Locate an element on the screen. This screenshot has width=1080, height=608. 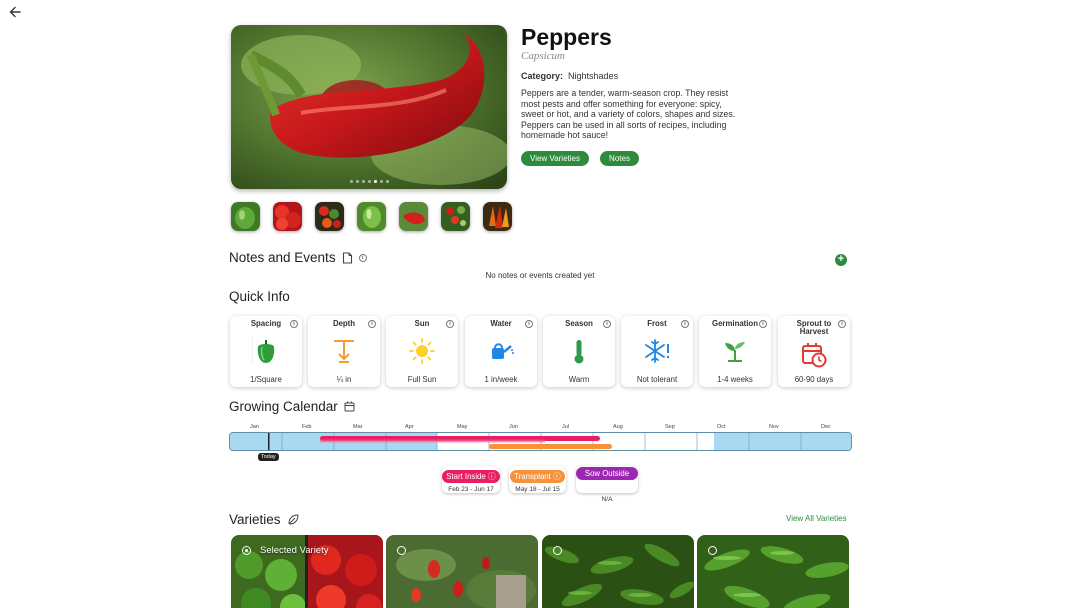
document-icon is located at coordinates (347, 257).